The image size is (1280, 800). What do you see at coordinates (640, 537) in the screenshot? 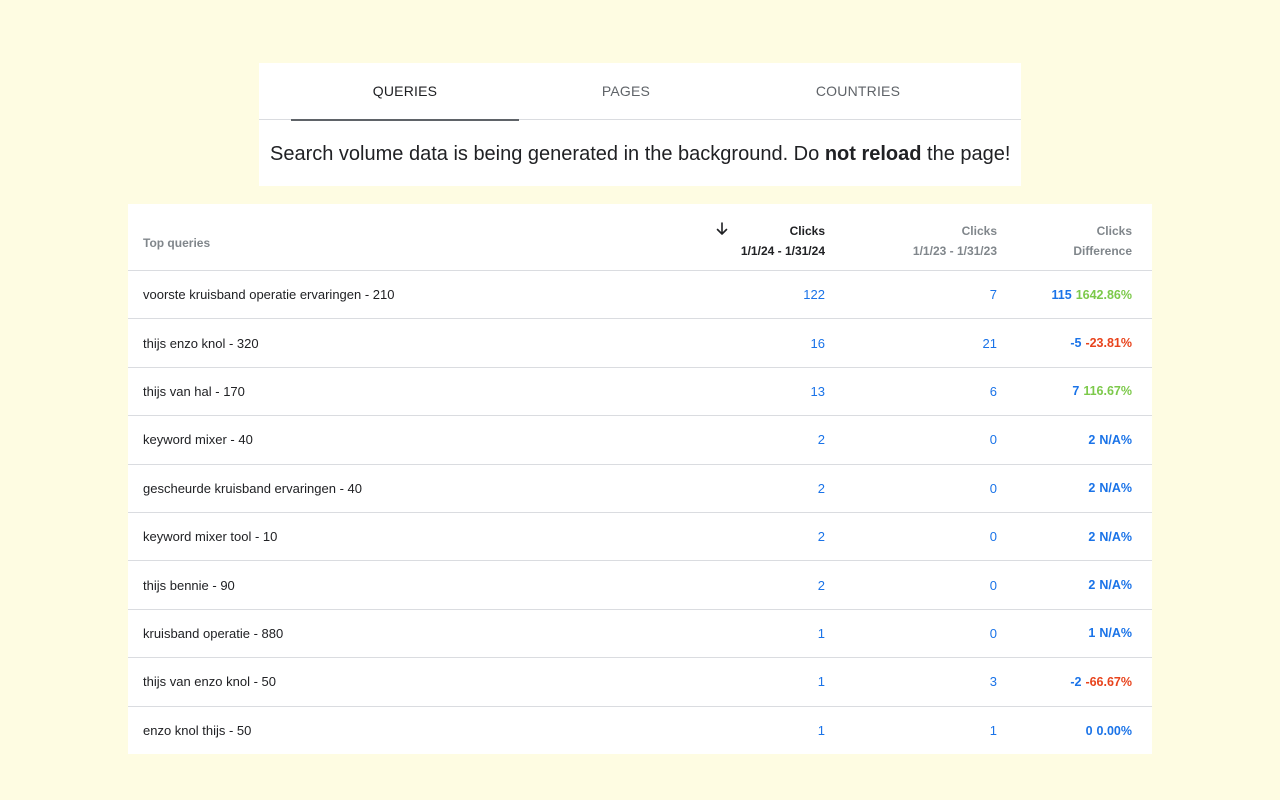
I see `table-row: keyword mixer tool - 10 2 0 2 N/A%` at bounding box center [640, 537].